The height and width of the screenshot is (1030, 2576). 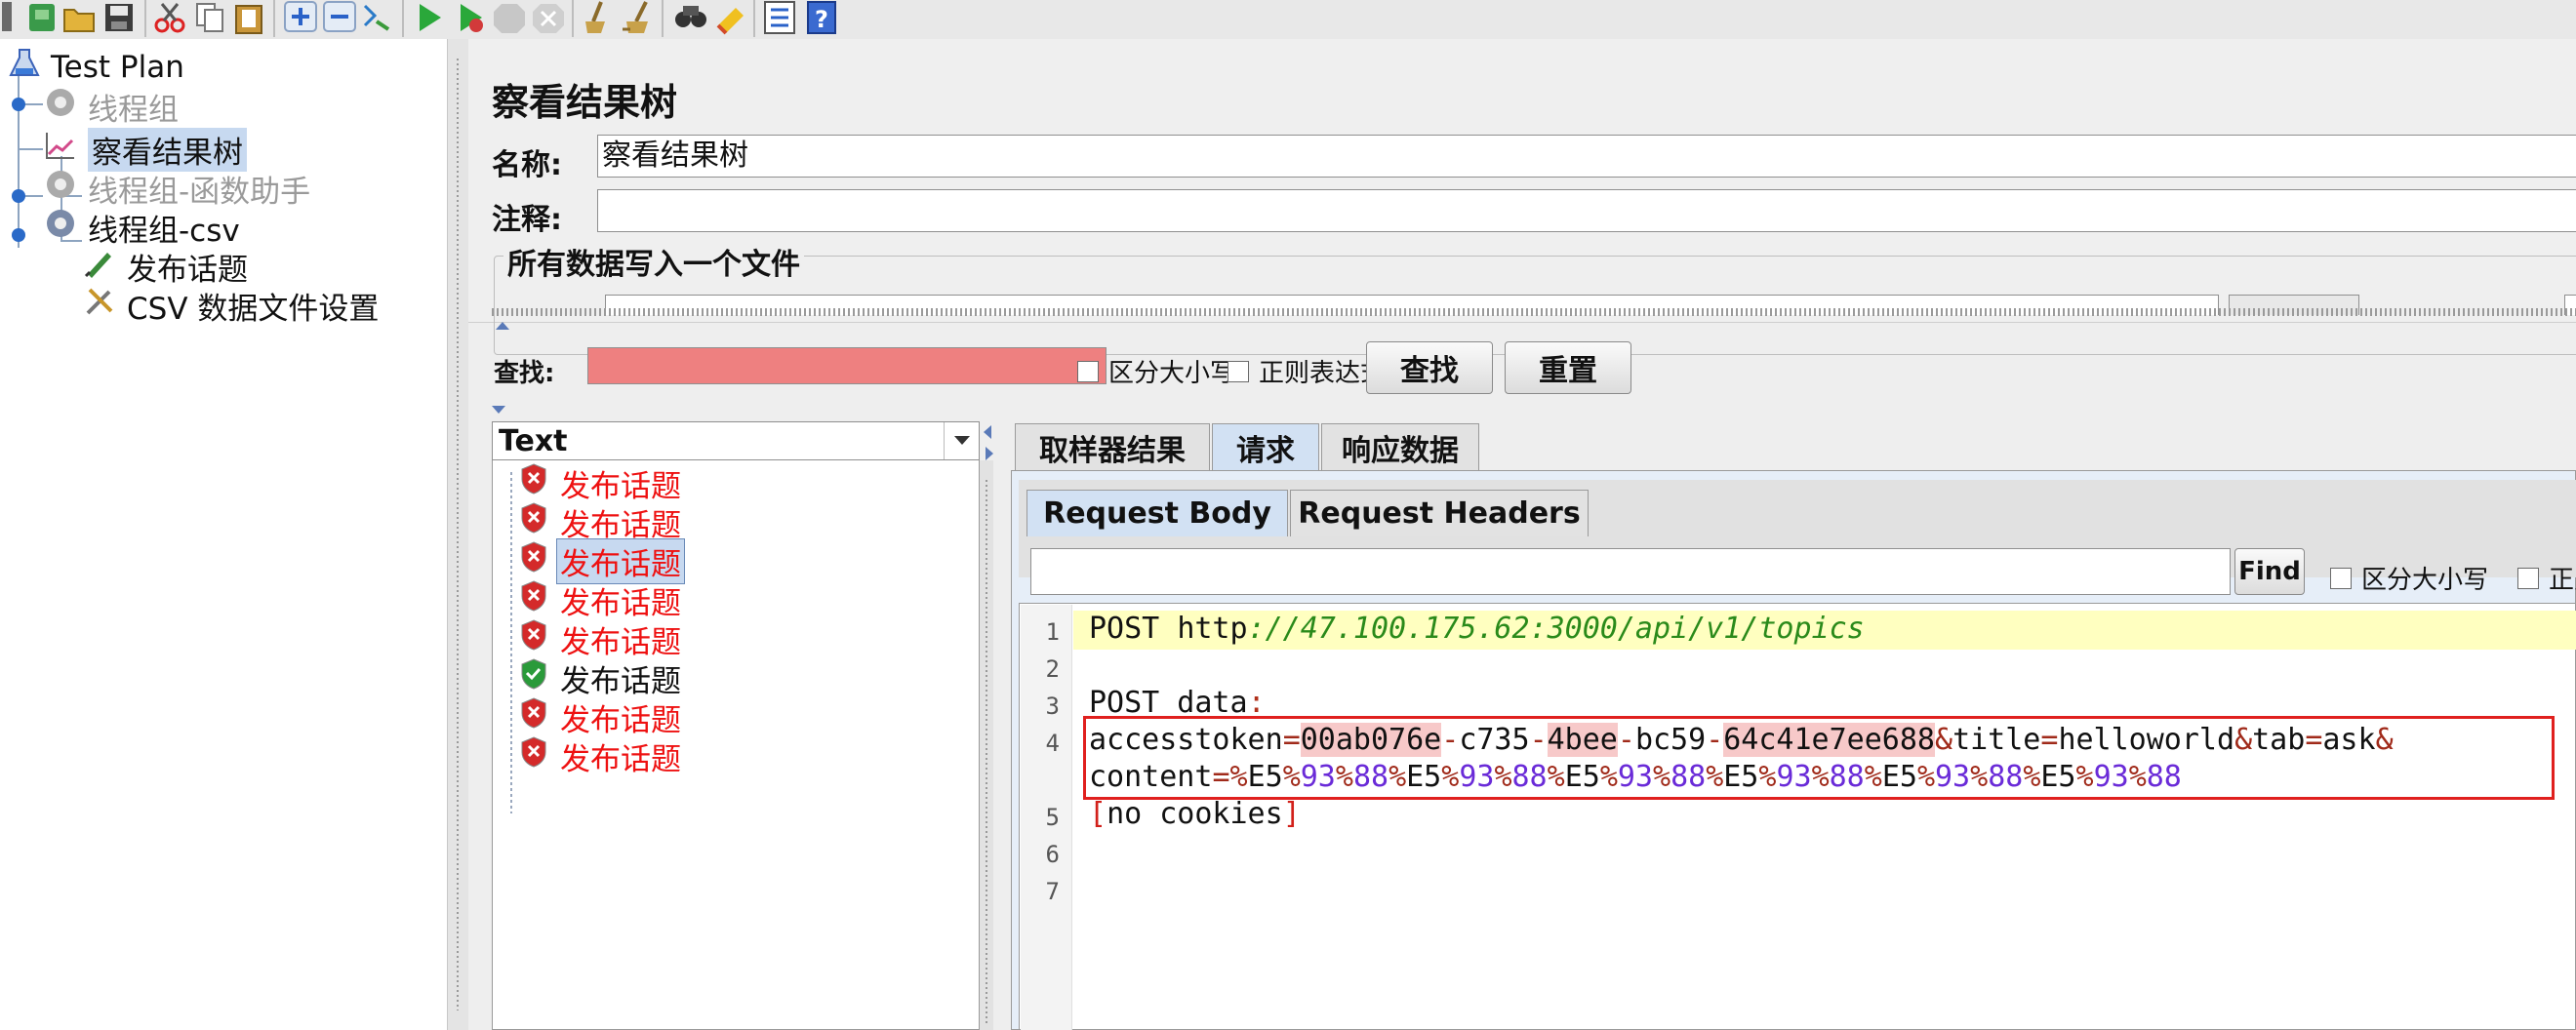 I want to click on toolbar: ?, so click(x=1288, y=20).